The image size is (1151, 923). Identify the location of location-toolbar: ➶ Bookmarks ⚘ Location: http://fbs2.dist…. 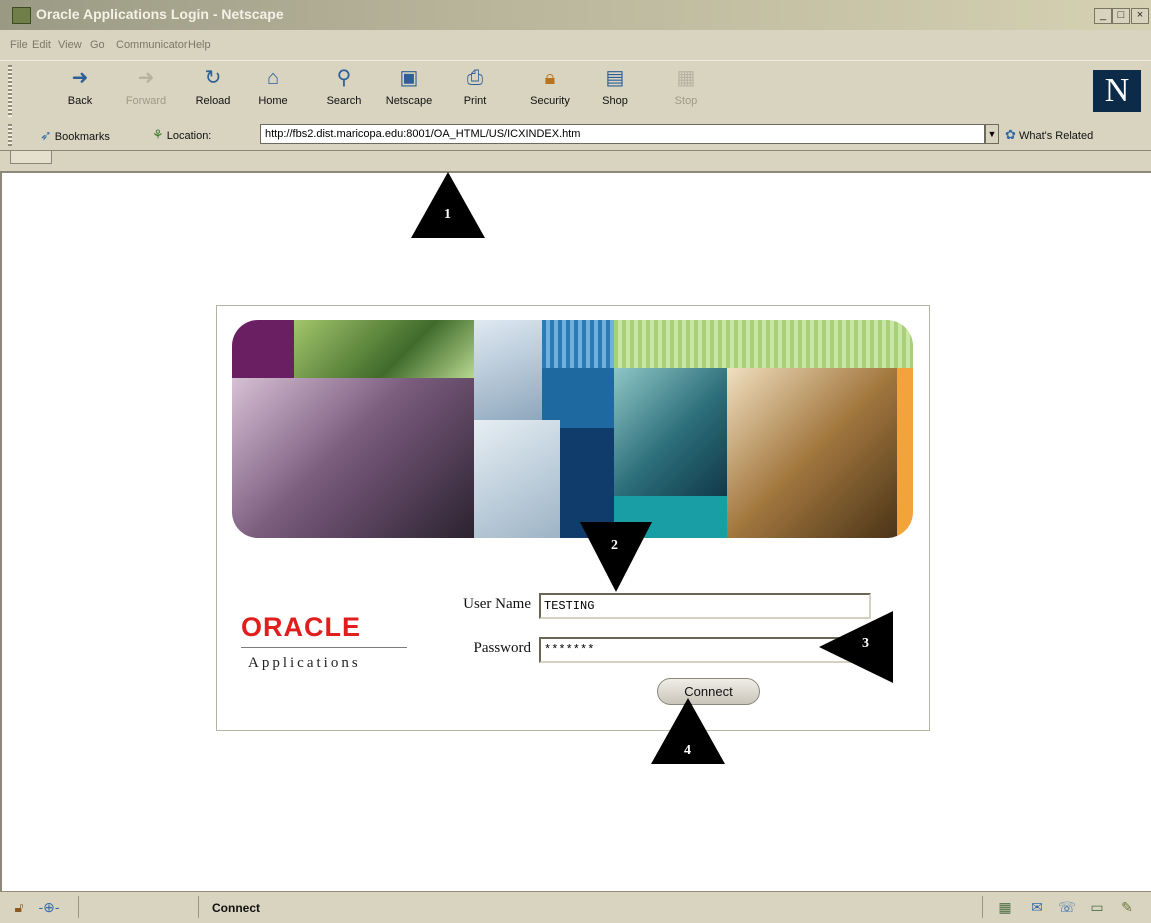
(575, 135).